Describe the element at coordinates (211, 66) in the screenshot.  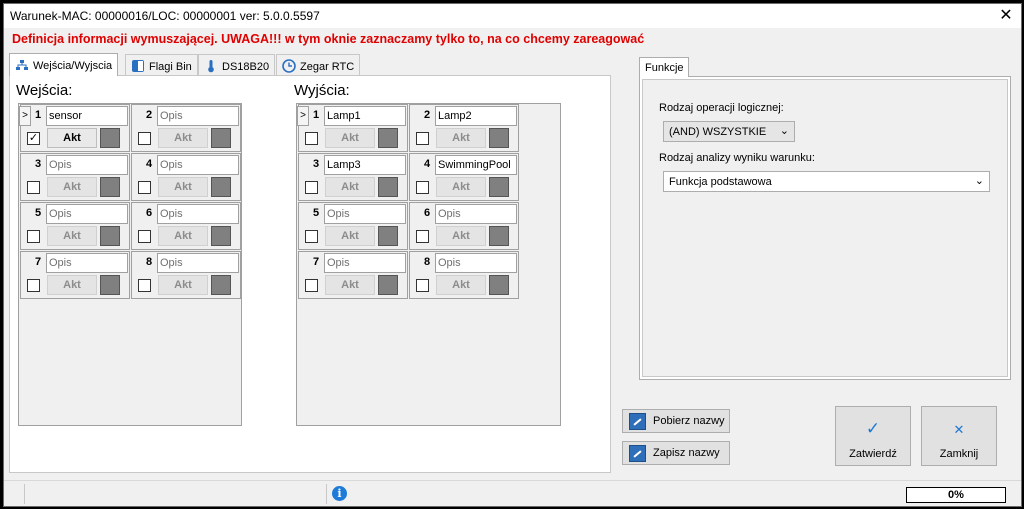
I see `thermometer-icon` at that location.